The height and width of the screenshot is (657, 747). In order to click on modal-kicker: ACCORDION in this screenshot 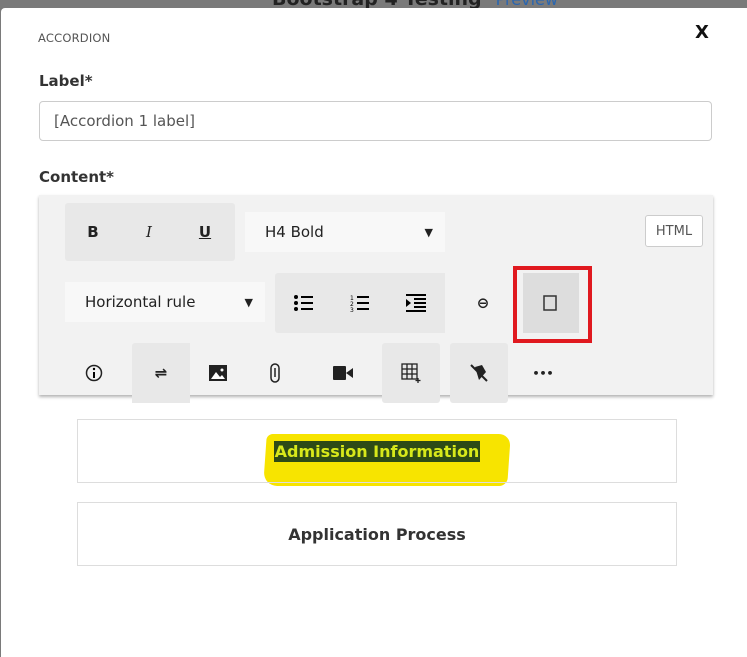, I will do `click(74, 38)`.